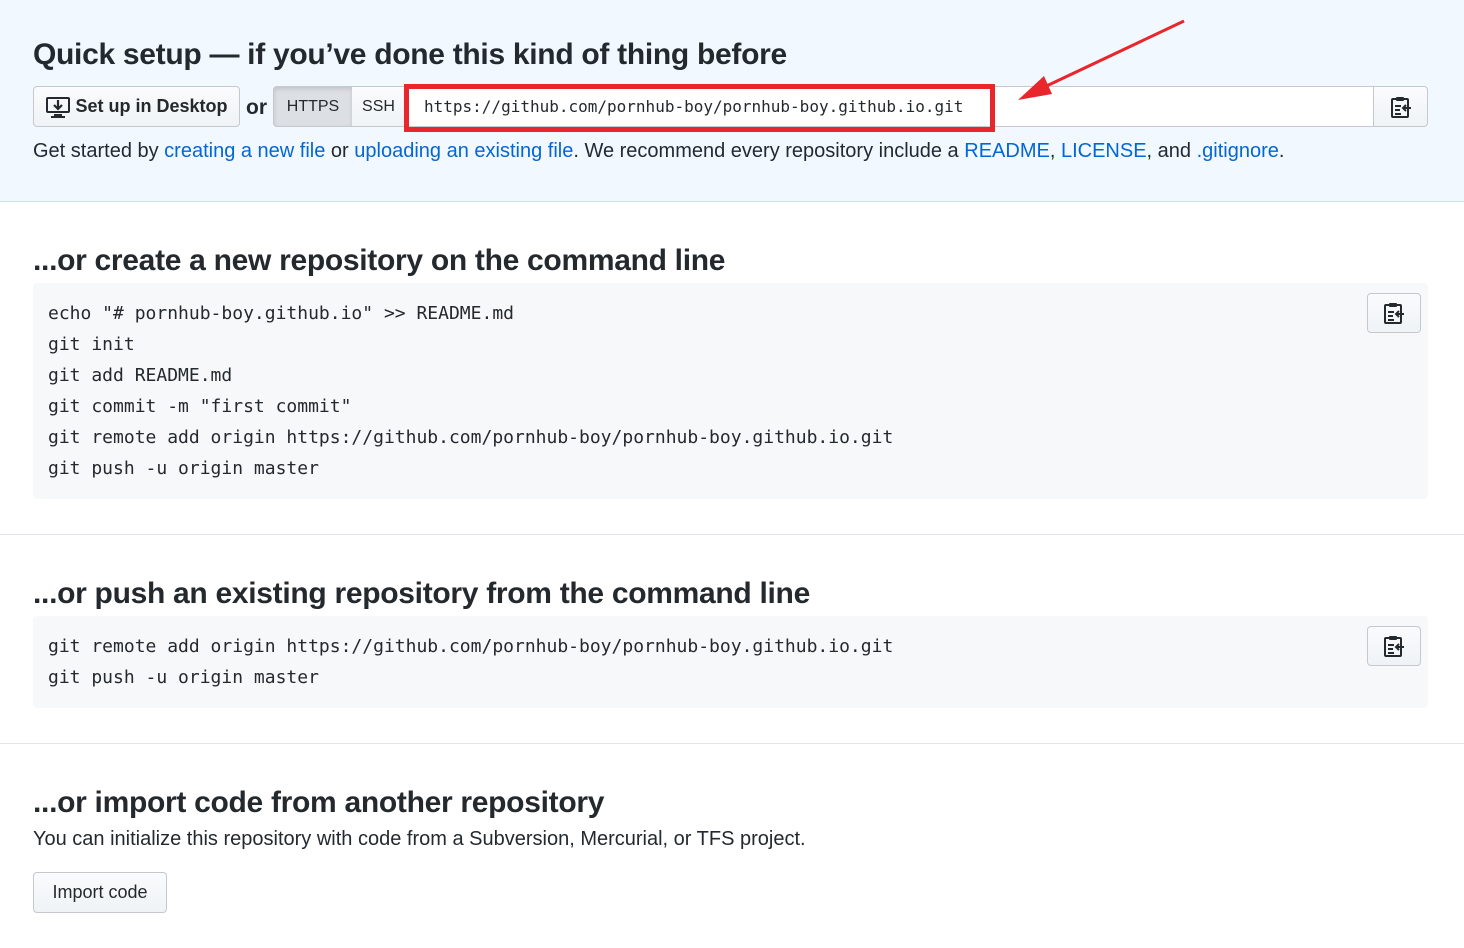 The image size is (1464, 948). I want to click on or-label: or, so click(256, 107).